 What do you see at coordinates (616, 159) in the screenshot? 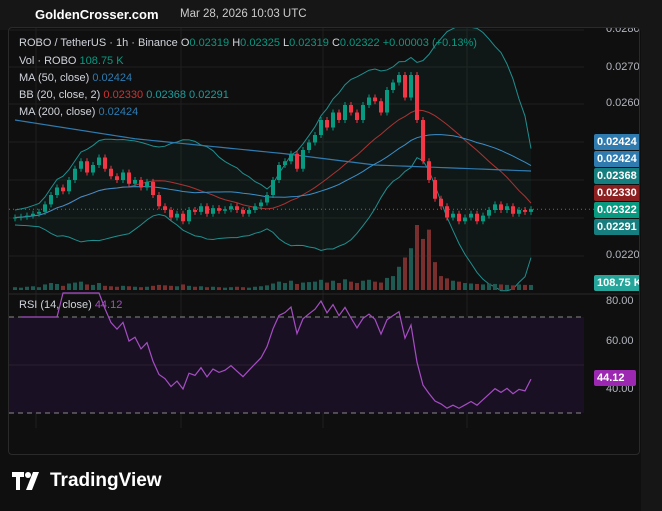
I see `price-tag-ma200: 0.02424` at bounding box center [616, 159].